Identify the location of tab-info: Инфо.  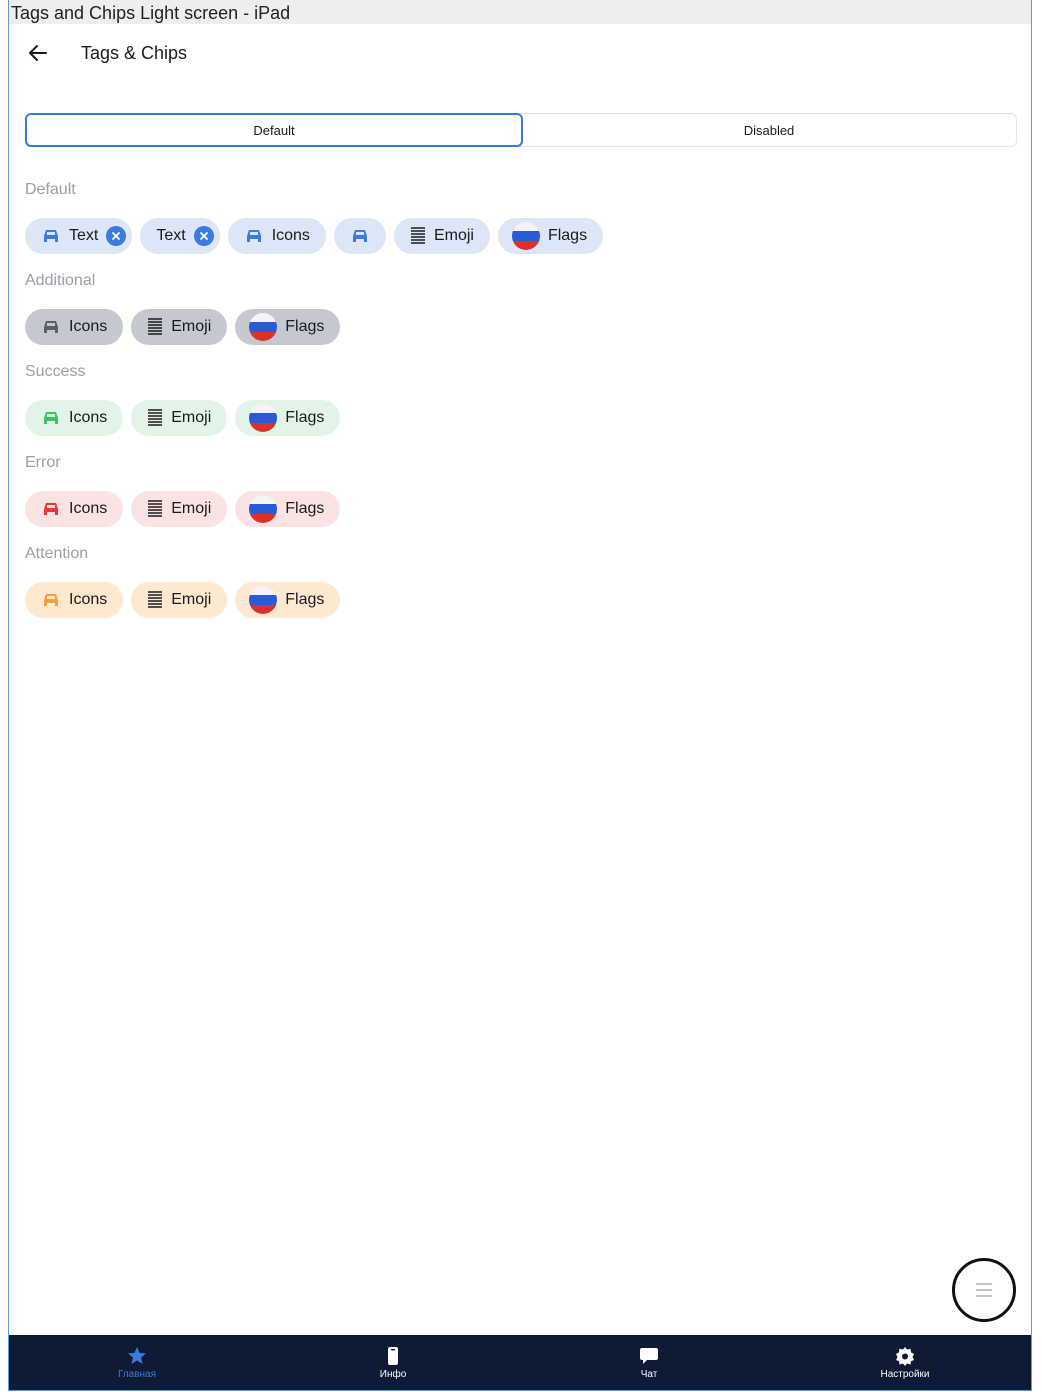
(393, 1362).